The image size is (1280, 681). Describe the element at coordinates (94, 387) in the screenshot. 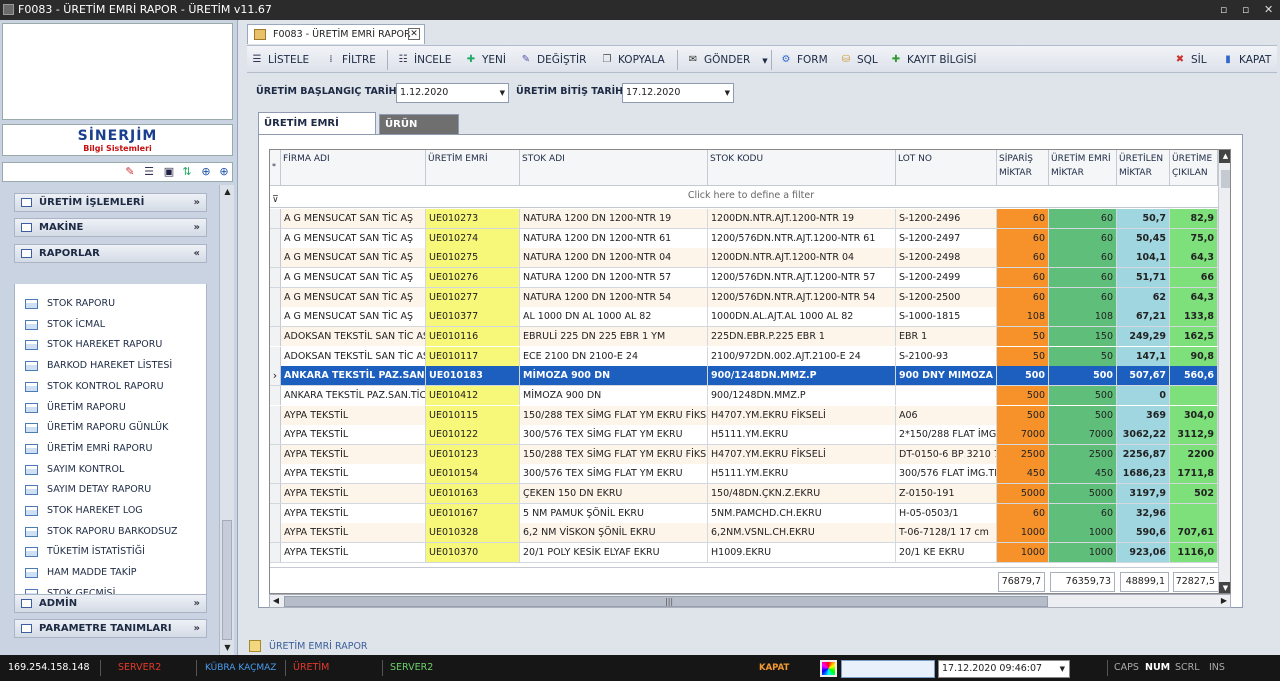

I see `report-item: STOK KONTROL RAPORU` at that location.